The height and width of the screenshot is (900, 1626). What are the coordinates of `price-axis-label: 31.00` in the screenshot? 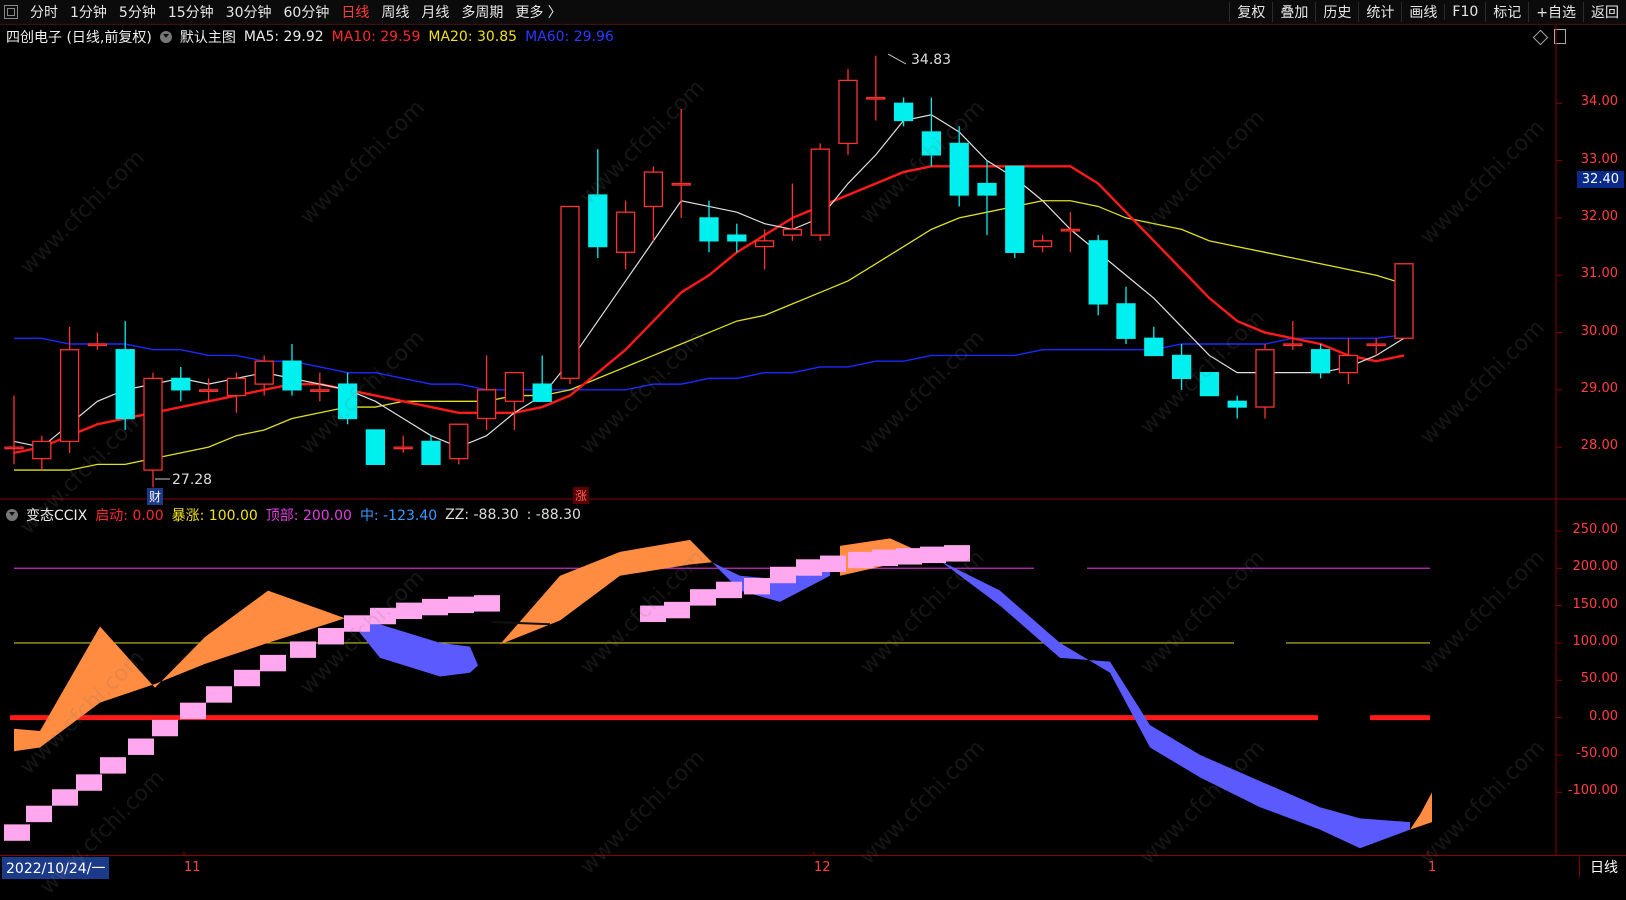 It's located at (1599, 274).